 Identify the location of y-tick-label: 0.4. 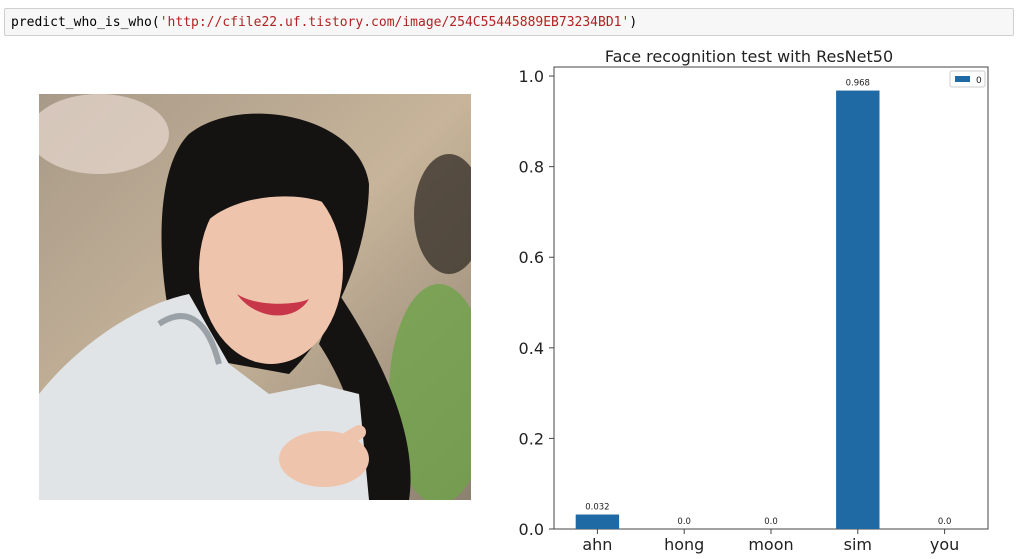
(531, 348).